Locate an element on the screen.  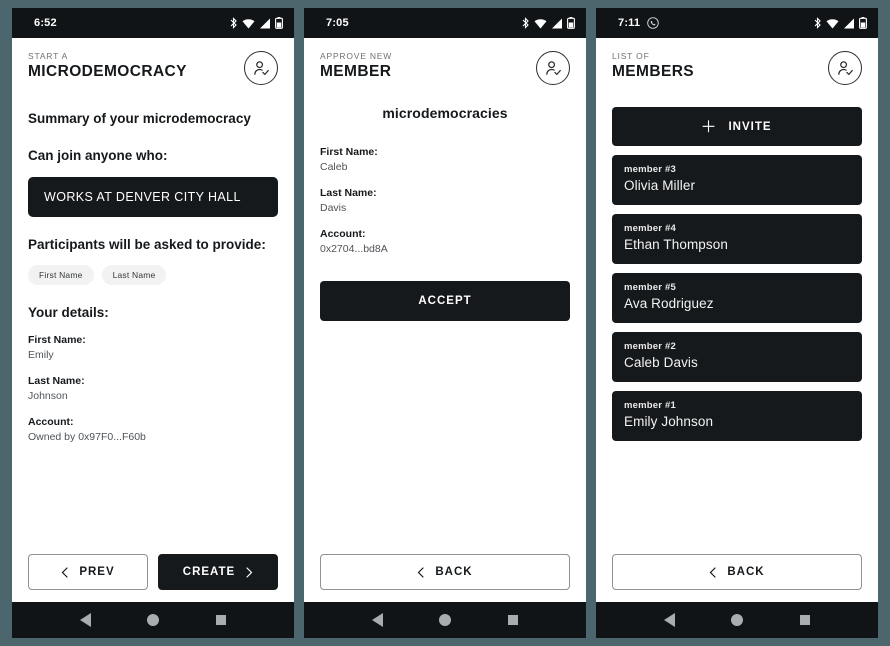
screen-footer: PREV CREATE is located at coordinates (153, 573).